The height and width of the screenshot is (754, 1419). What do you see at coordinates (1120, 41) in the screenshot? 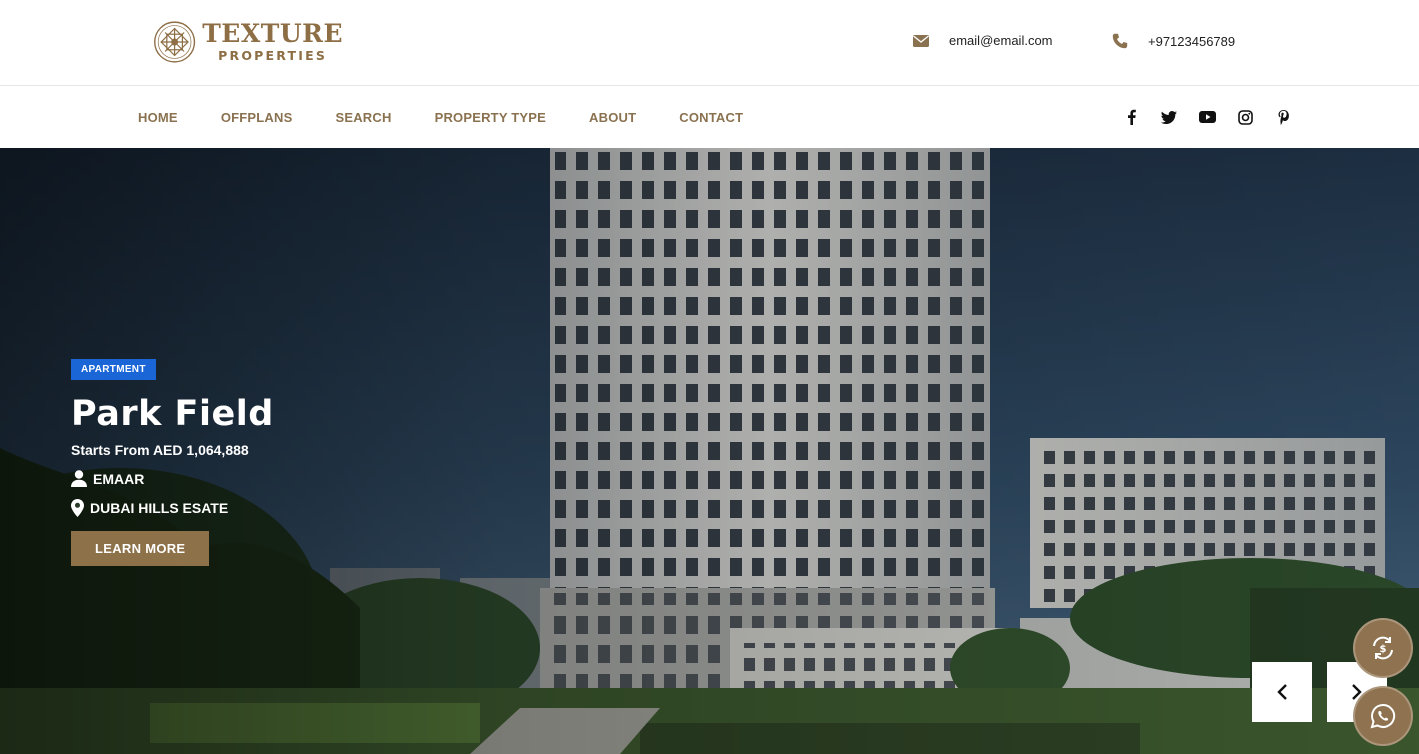
I see `phone-icon` at bounding box center [1120, 41].